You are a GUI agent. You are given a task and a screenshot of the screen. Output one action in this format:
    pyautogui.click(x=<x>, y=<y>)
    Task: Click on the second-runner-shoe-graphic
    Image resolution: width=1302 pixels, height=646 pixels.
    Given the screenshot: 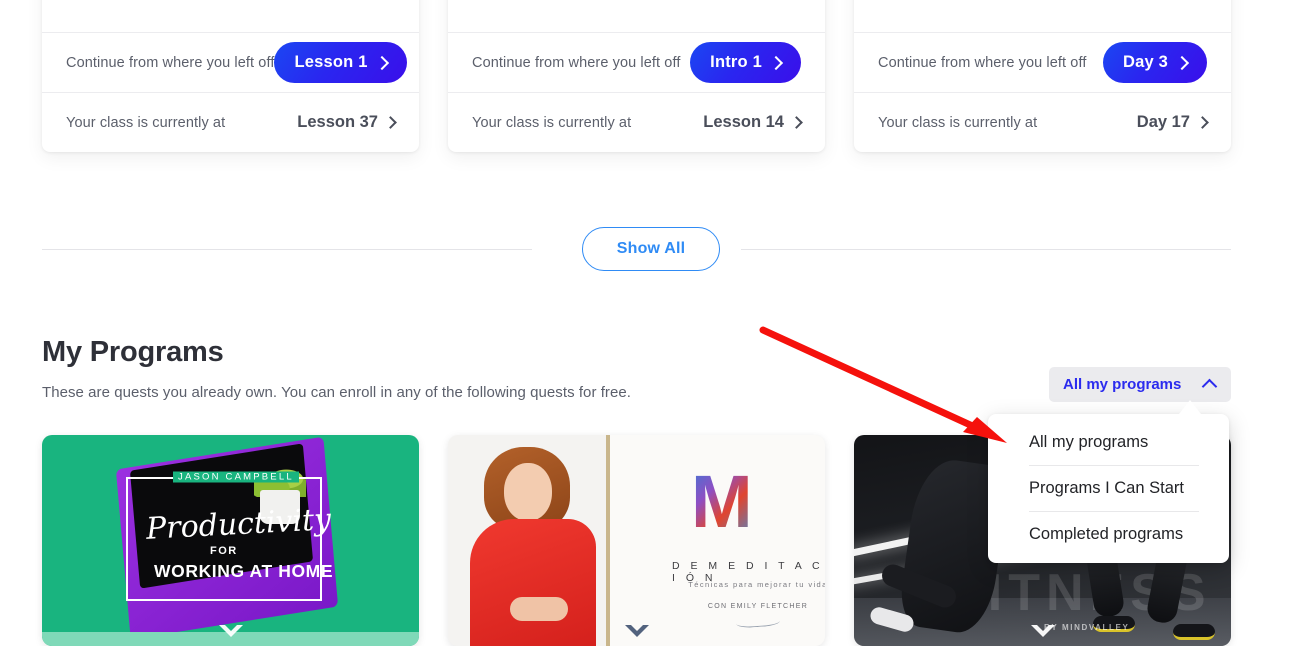 What is the action you would take?
    pyautogui.click(x=1194, y=632)
    